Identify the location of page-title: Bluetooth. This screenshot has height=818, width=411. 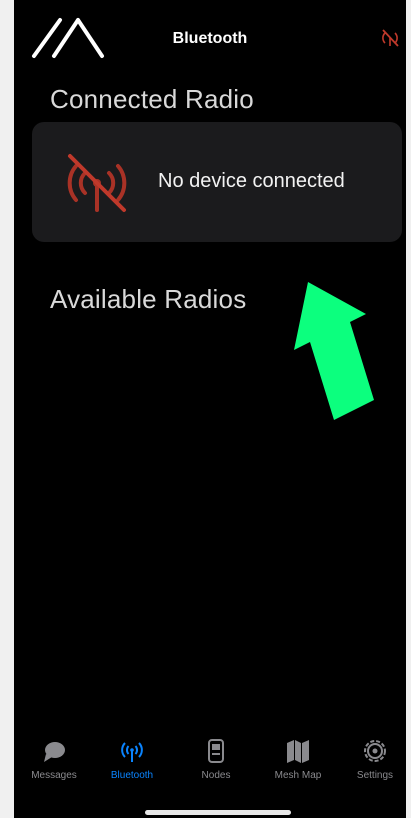
(210, 38).